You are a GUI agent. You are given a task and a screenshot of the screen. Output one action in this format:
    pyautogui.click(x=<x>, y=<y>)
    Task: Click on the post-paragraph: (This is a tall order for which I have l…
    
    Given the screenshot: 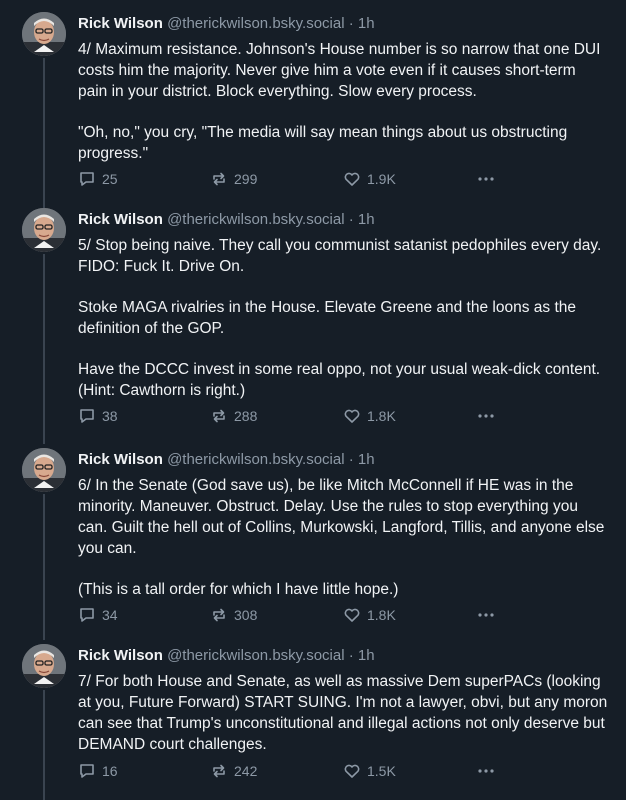 What is the action you would take?
    pyautogui.click(x=238, y=589)
    